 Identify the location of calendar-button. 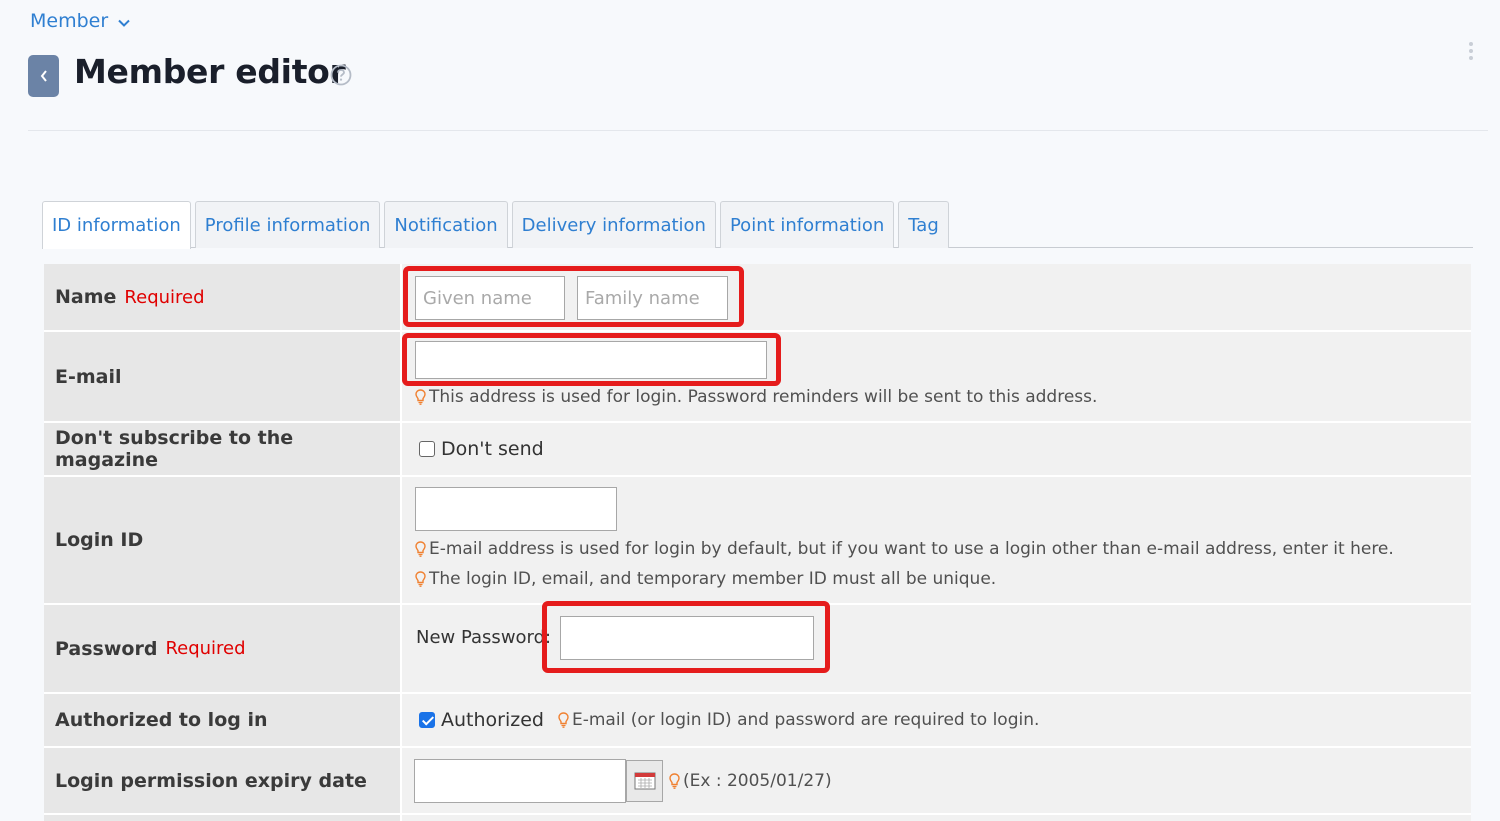
(644, 780).